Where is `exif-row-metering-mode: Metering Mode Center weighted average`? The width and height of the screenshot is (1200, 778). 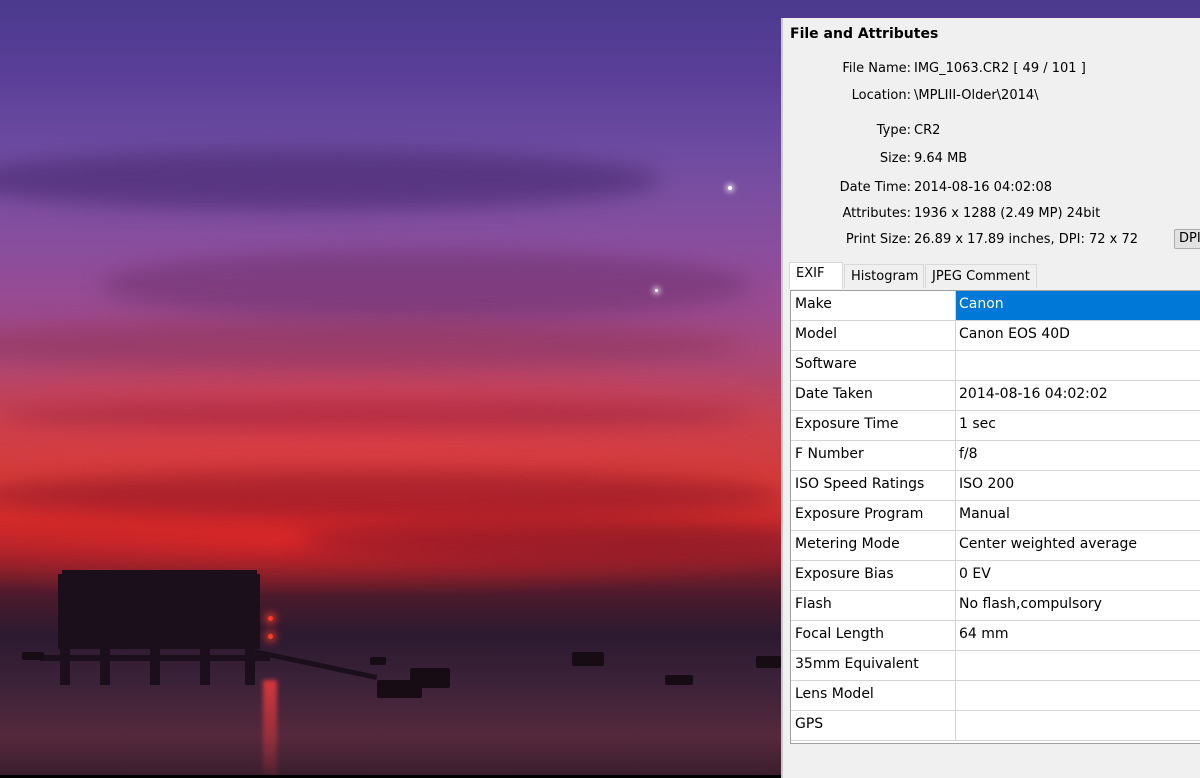 exif-row-metering-mode: Metering Mode Center weighted average is located at coordinates (995, 546).